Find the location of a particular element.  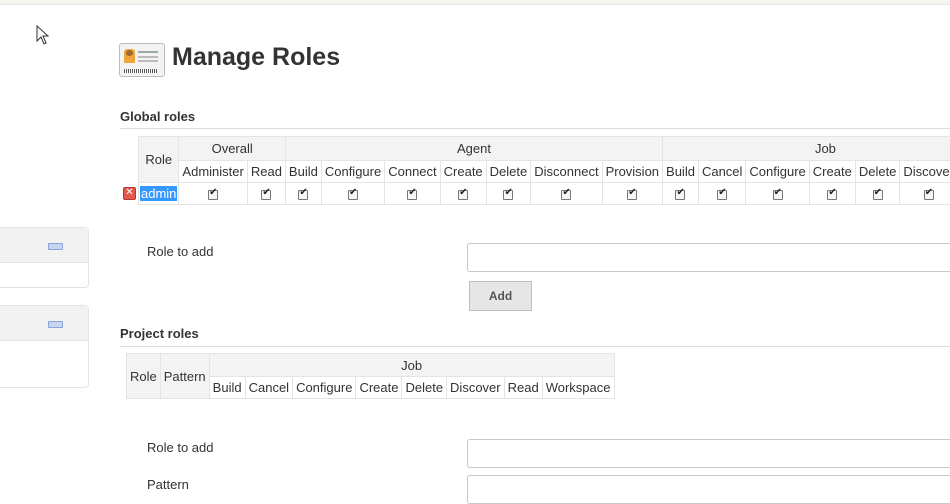

delete-role-icon: ✕ is located at coordinates (129, 193).